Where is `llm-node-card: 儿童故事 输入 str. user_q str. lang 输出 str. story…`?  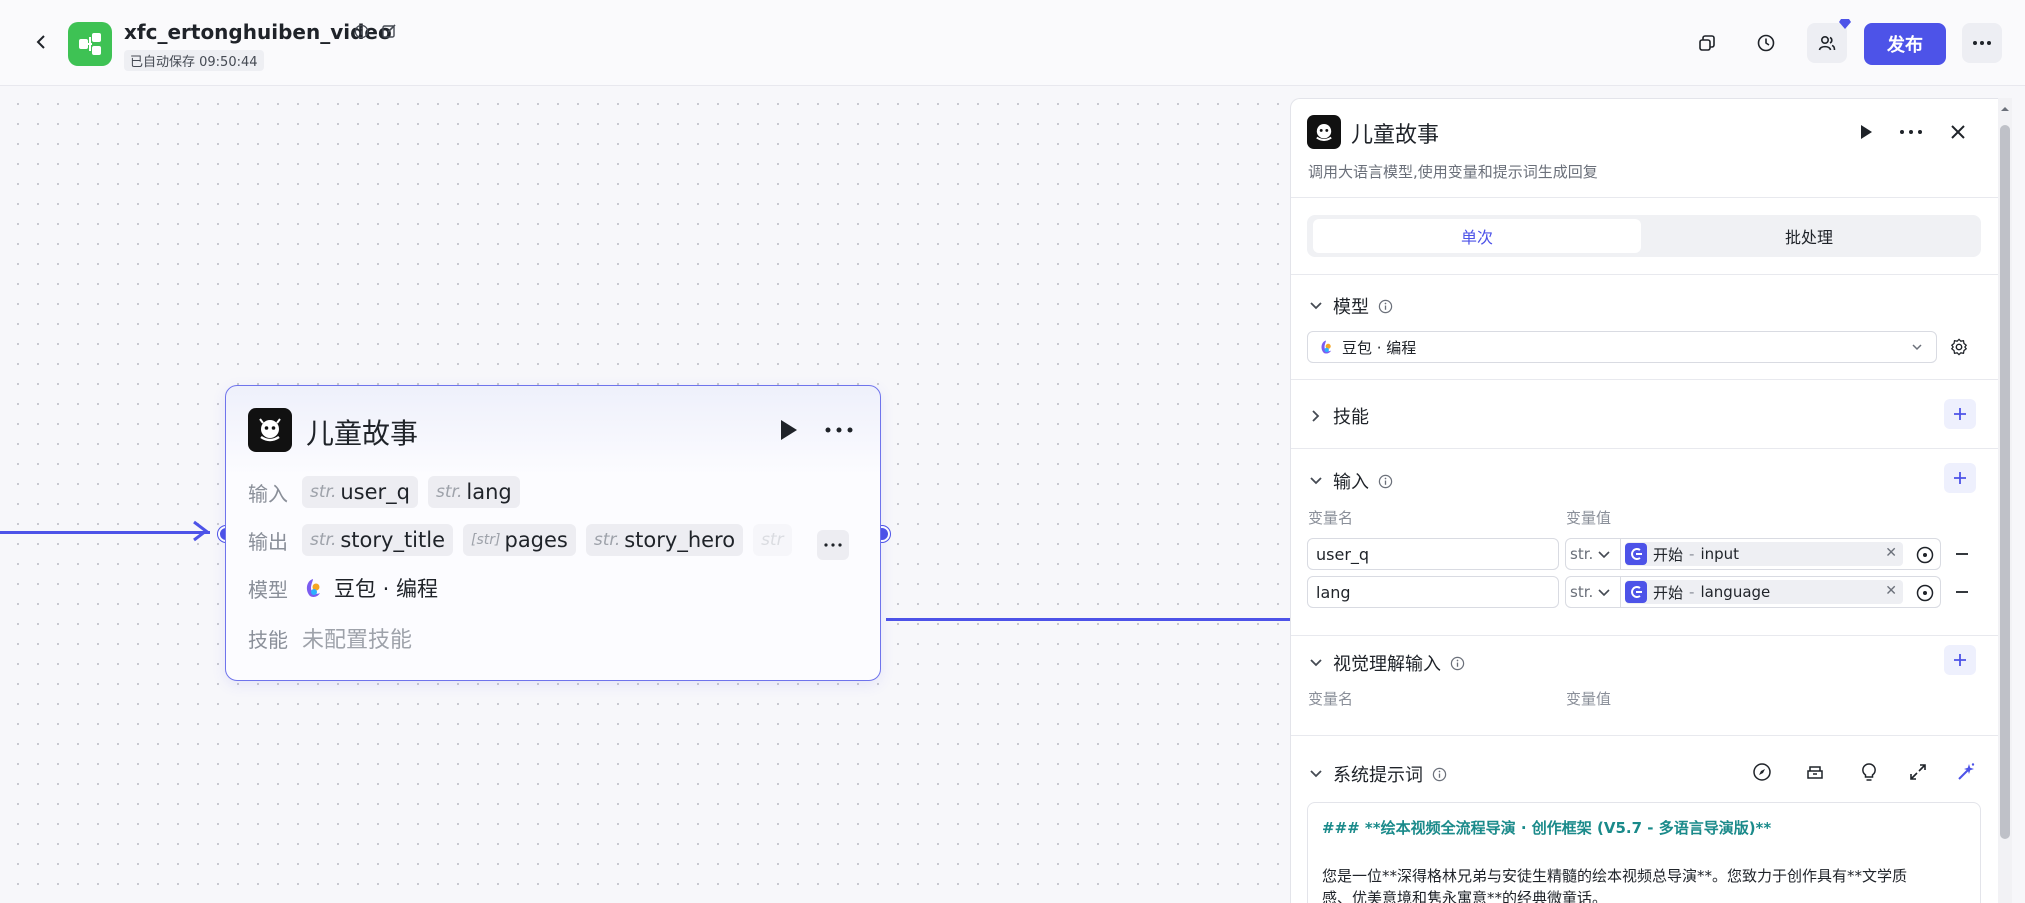 llm-node-card: 儿童故事 输入 str. user_q str. lang 输出 str. story… is located at coordinates (553, 533).